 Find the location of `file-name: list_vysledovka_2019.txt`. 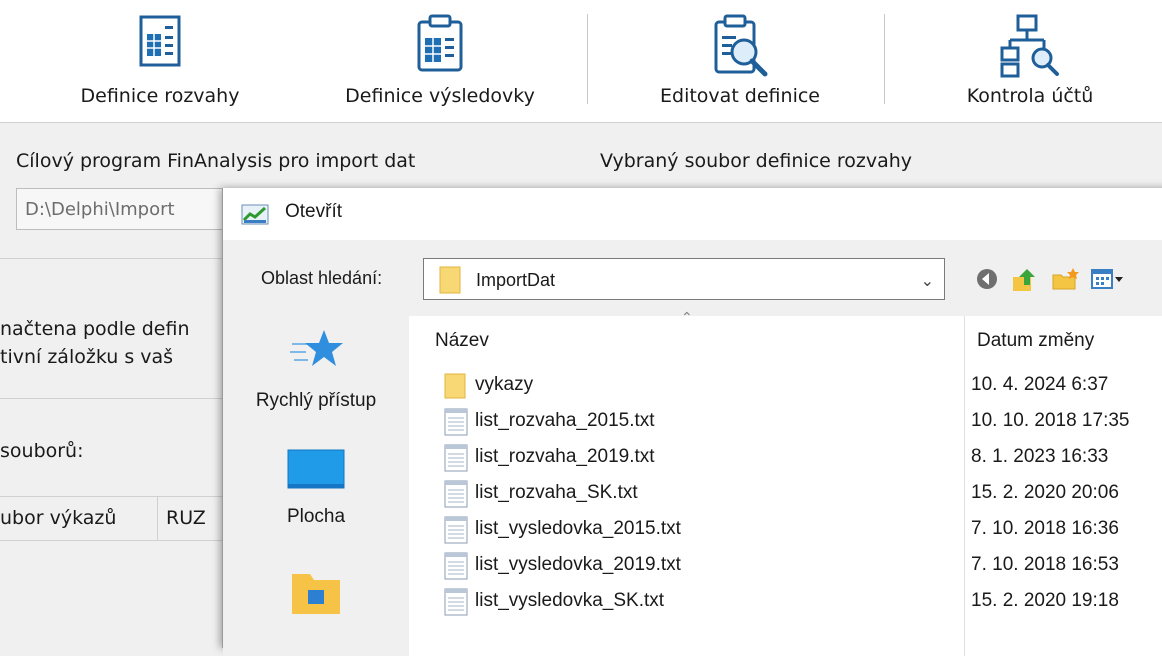

file-name: list_vysledovka_2019.txt is located at coordinates (578, 564).